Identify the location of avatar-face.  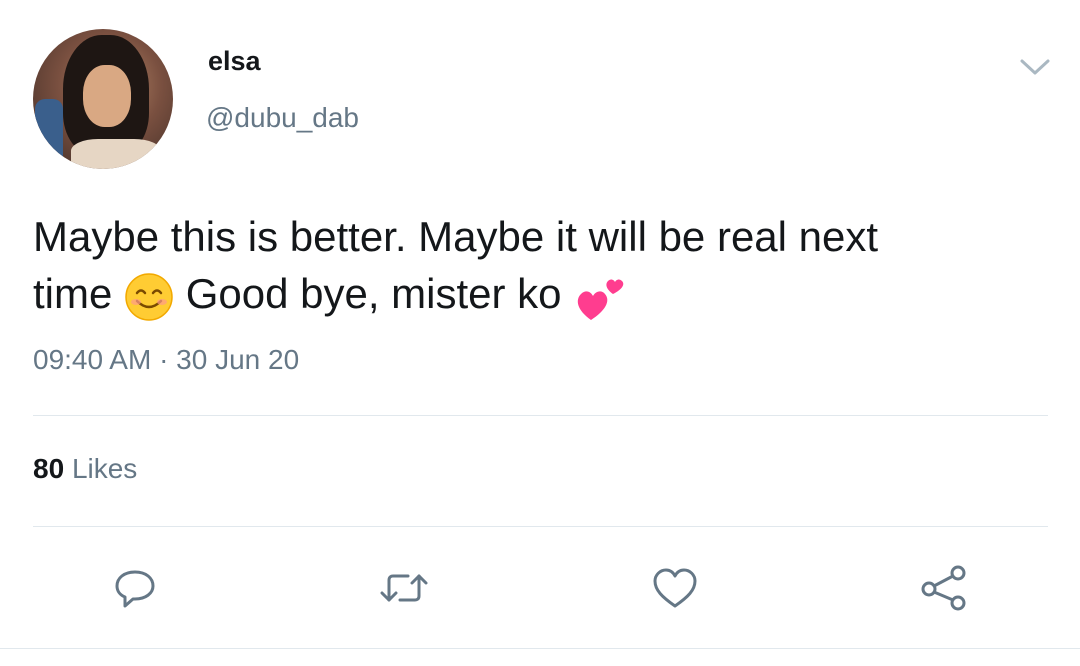
(107, 96).